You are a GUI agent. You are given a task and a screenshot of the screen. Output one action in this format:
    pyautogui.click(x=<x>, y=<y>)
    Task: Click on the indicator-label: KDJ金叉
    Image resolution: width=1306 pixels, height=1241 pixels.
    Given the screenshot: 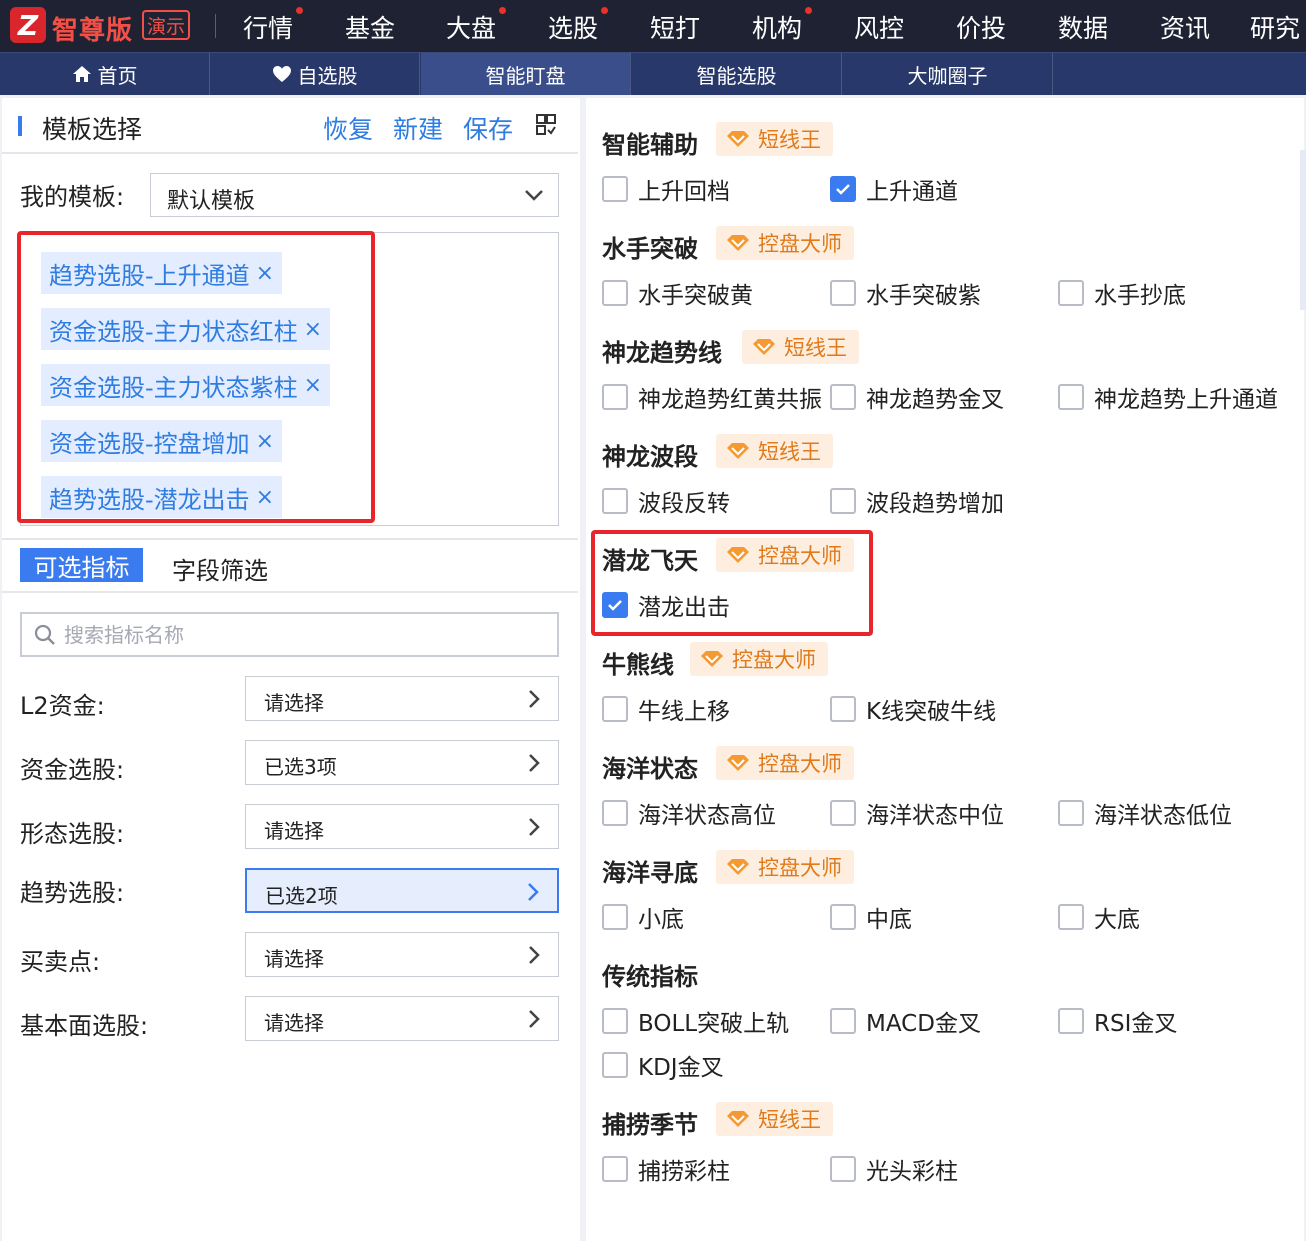 What is the action you would take?
    pyautogui.click(x=681, y=1068)
    